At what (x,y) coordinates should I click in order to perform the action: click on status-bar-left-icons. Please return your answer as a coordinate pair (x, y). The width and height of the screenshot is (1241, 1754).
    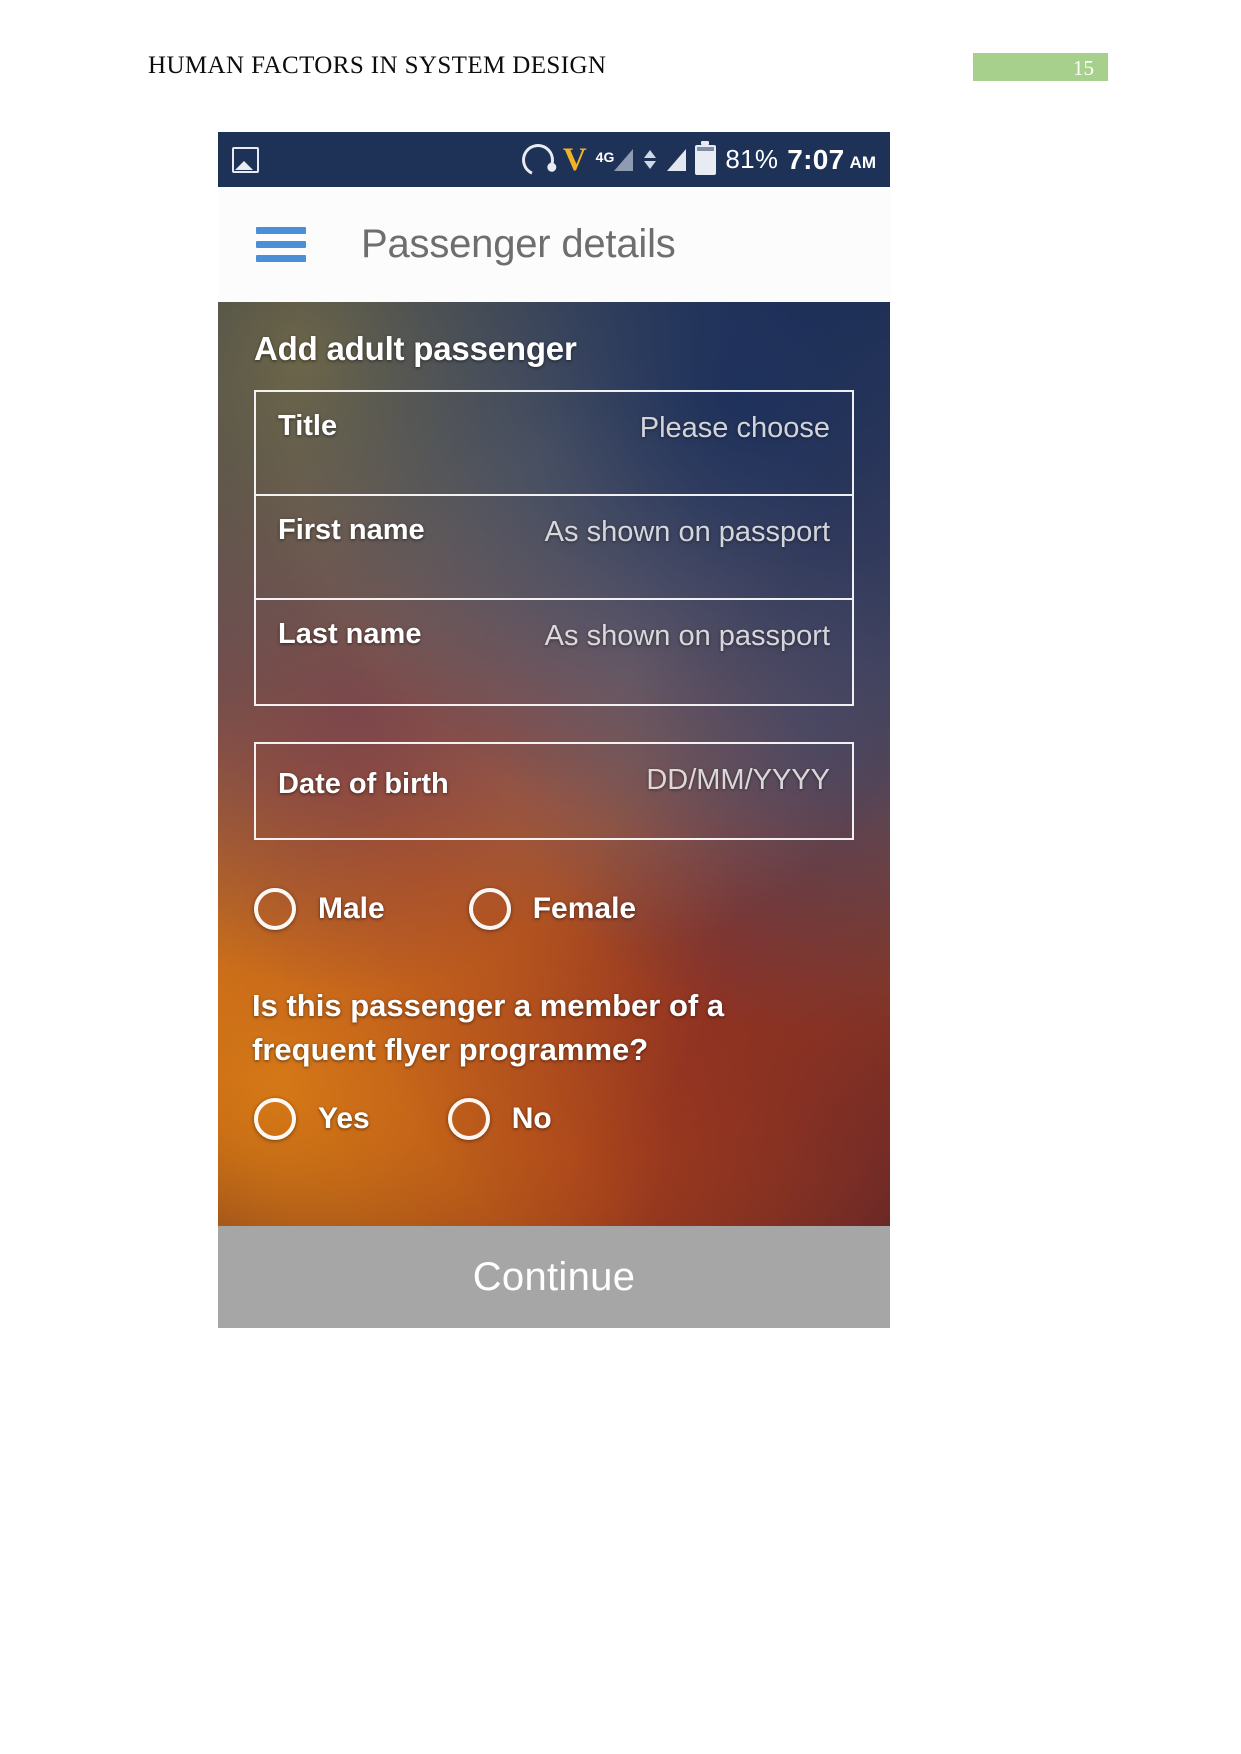
    Looking at the image, I should click on (245, 159).